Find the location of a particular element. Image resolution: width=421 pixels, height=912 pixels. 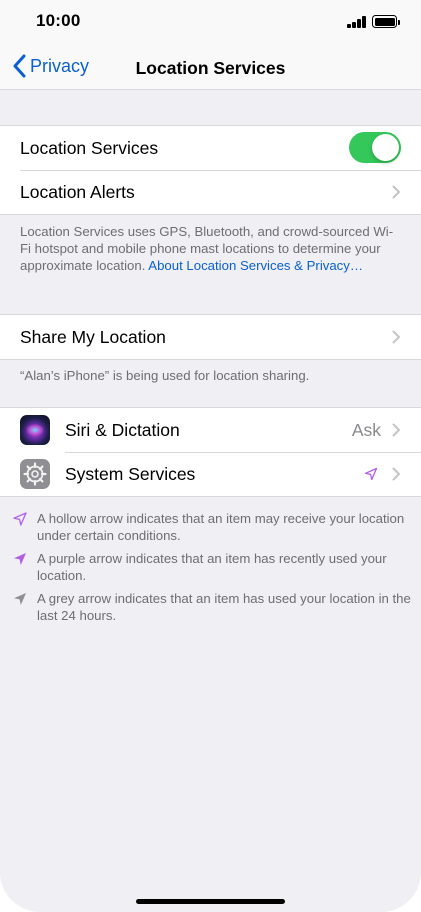

home-indicator is located at coordinates (210, 901).